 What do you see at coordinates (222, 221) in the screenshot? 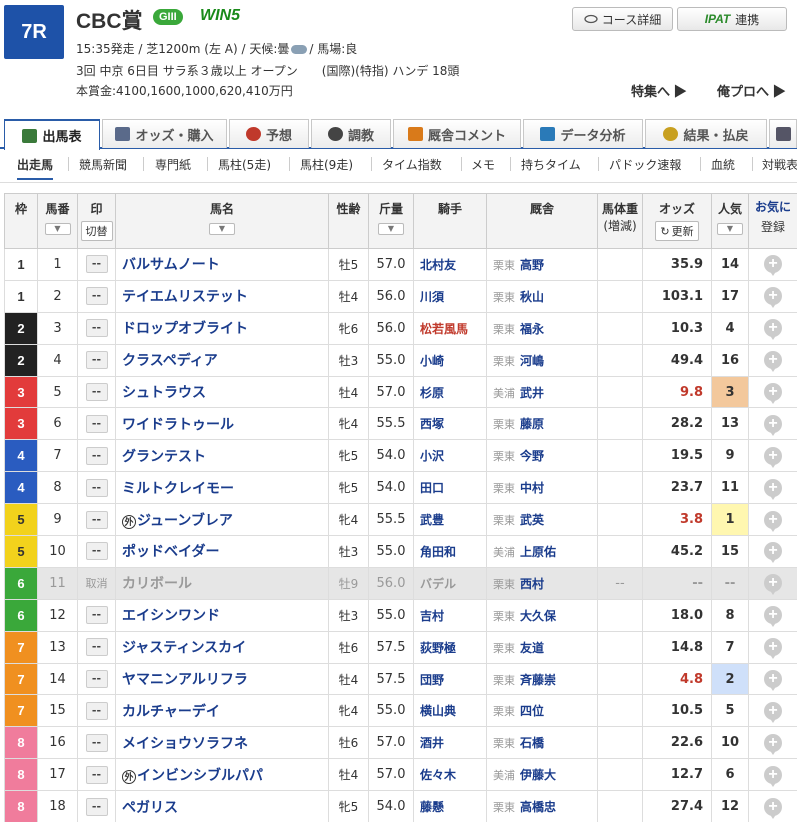
I see `header-name: 馬名 ▼` at bounding box center [222, 221].